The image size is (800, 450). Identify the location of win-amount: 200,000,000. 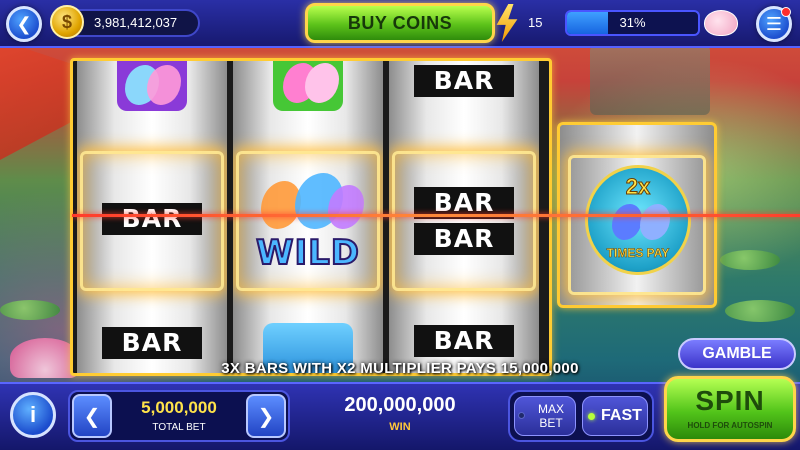
(400, 405).